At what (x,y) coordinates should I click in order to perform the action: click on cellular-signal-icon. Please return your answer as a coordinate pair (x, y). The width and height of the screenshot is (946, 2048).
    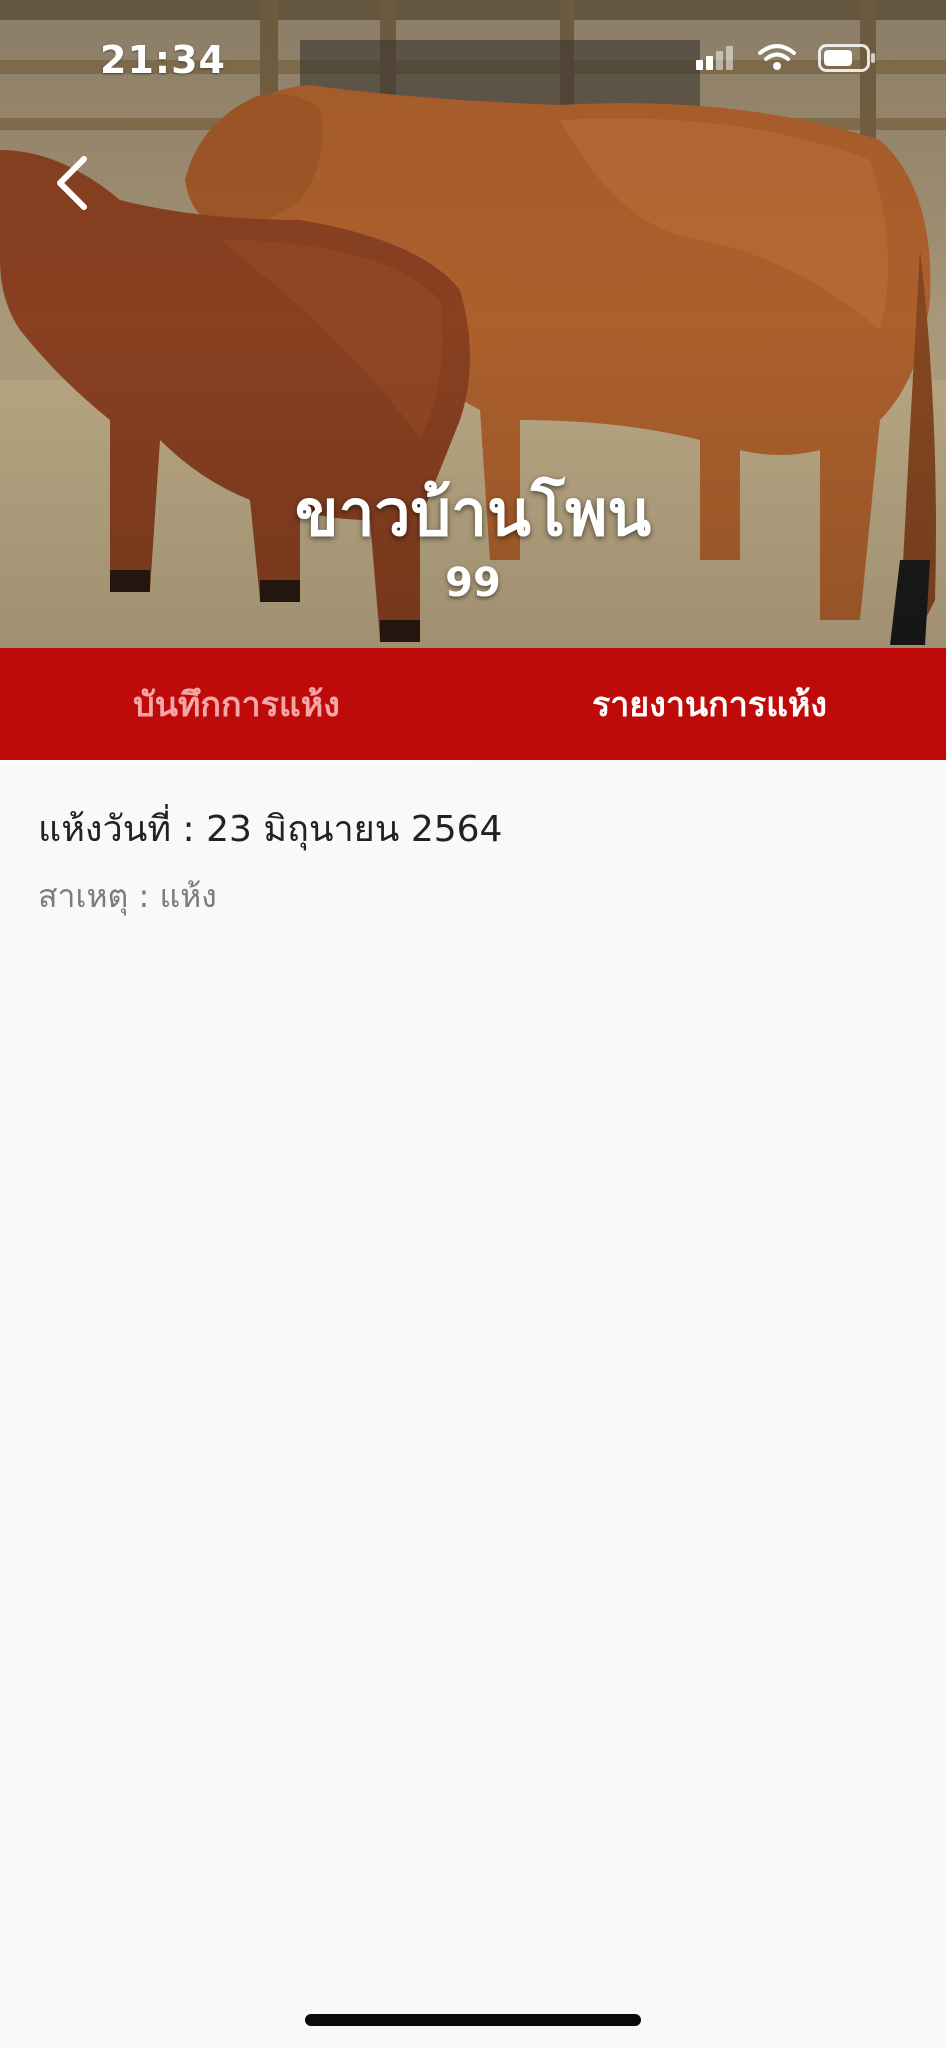
    Looking at the image, I should click on (714, 58).